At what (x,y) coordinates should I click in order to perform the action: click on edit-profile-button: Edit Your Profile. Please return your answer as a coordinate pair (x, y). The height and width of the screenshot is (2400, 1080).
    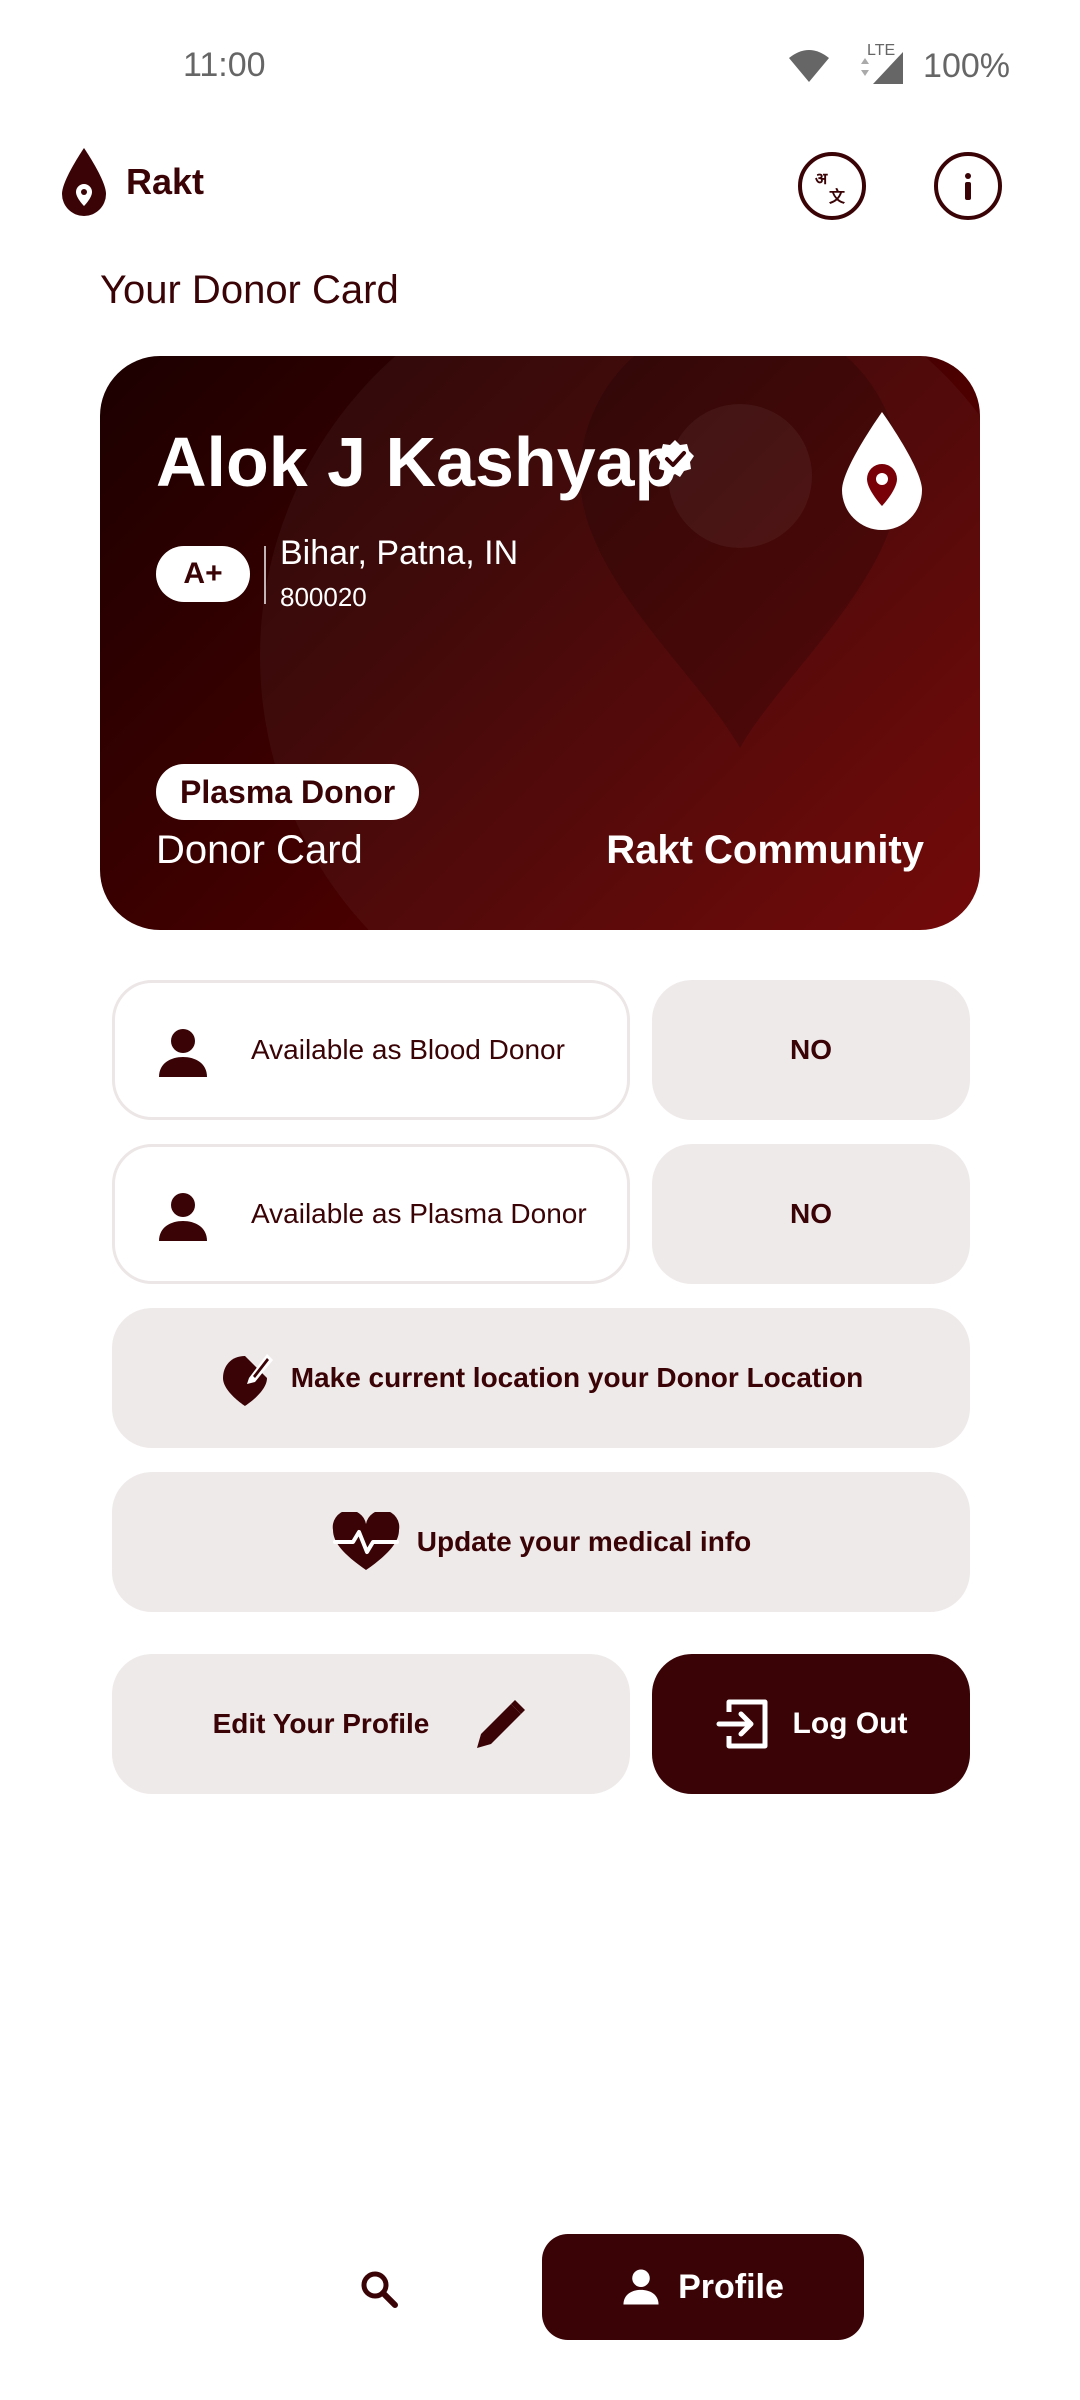
    Looking at the image, I should click on (371, 1724).